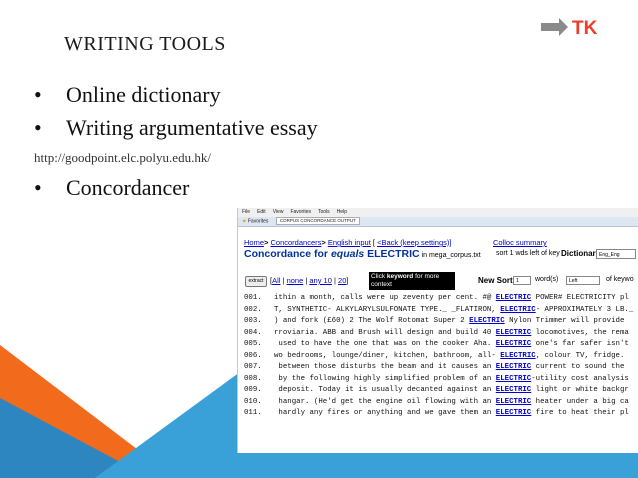 This screenshot has width=638, height=478. Describe the element at coordinates (547, 279) in the screenshot. I see `words-label: word(s)` at that location.